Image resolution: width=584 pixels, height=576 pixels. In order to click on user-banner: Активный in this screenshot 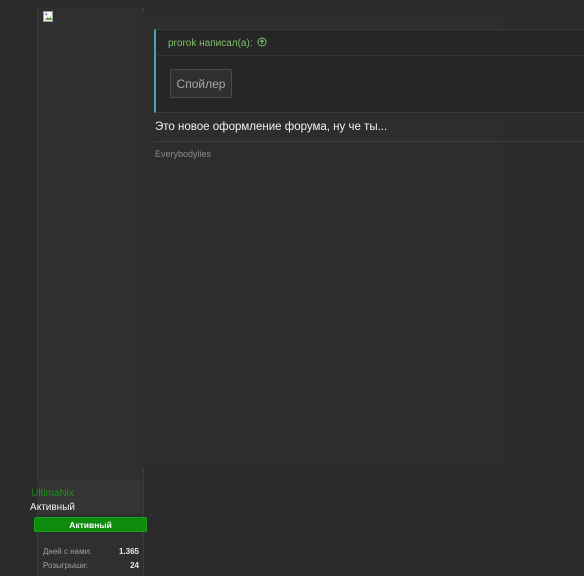, I will do `click(90, 524)`.